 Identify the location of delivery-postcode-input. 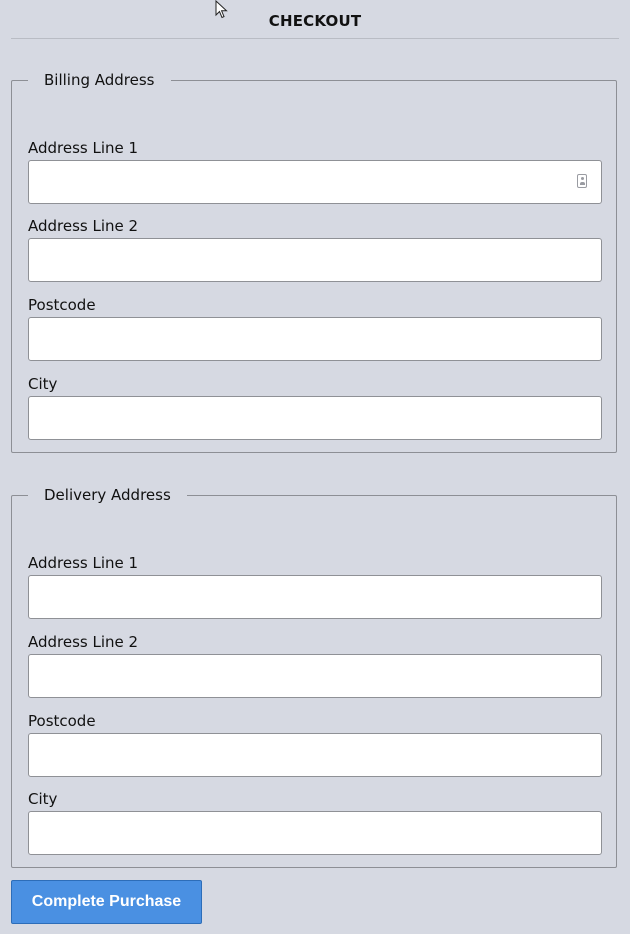
(315, 755).